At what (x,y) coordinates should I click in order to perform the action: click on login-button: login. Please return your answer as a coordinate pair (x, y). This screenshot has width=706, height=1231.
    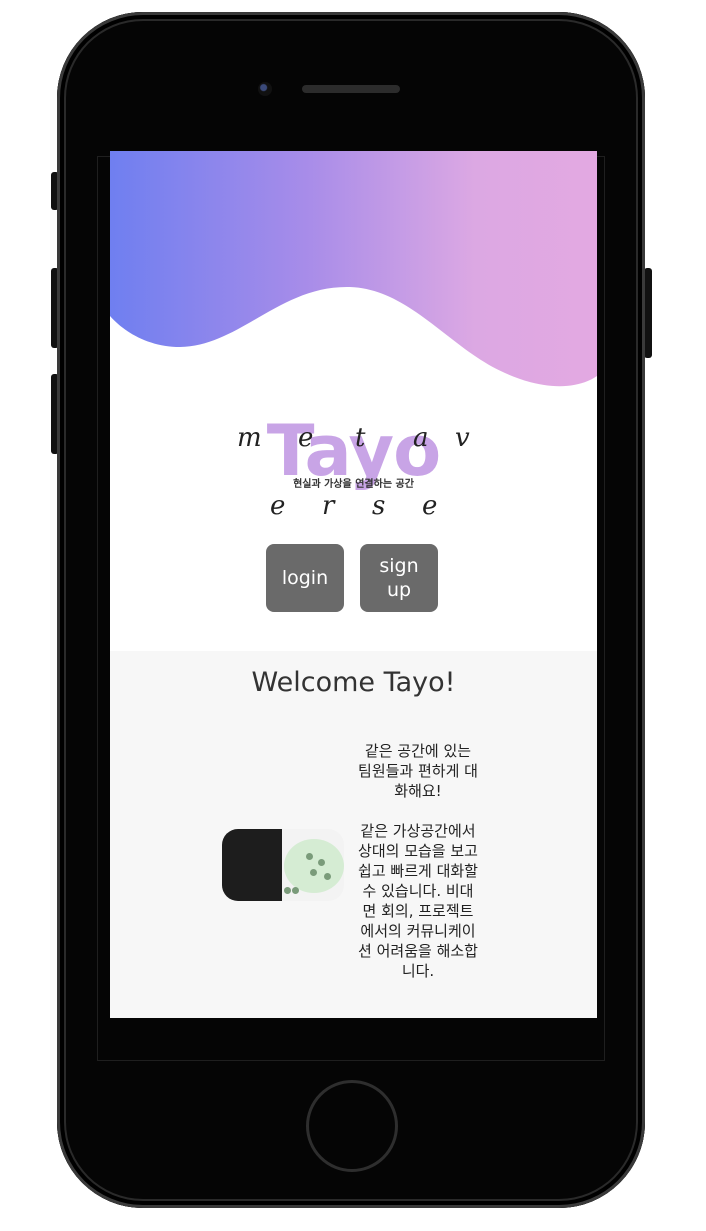
    Looking at the image, I should click on (305, 578).